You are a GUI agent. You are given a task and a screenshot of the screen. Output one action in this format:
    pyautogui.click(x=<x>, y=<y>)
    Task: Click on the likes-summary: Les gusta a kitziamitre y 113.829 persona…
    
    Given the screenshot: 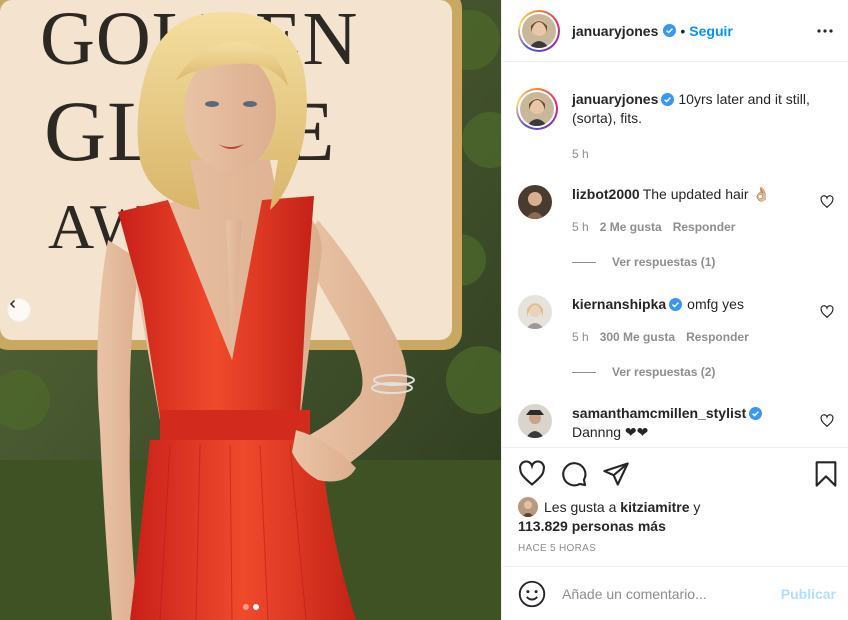 What is the action you would take?
    pyautogui.click(x=675, y=516)
    